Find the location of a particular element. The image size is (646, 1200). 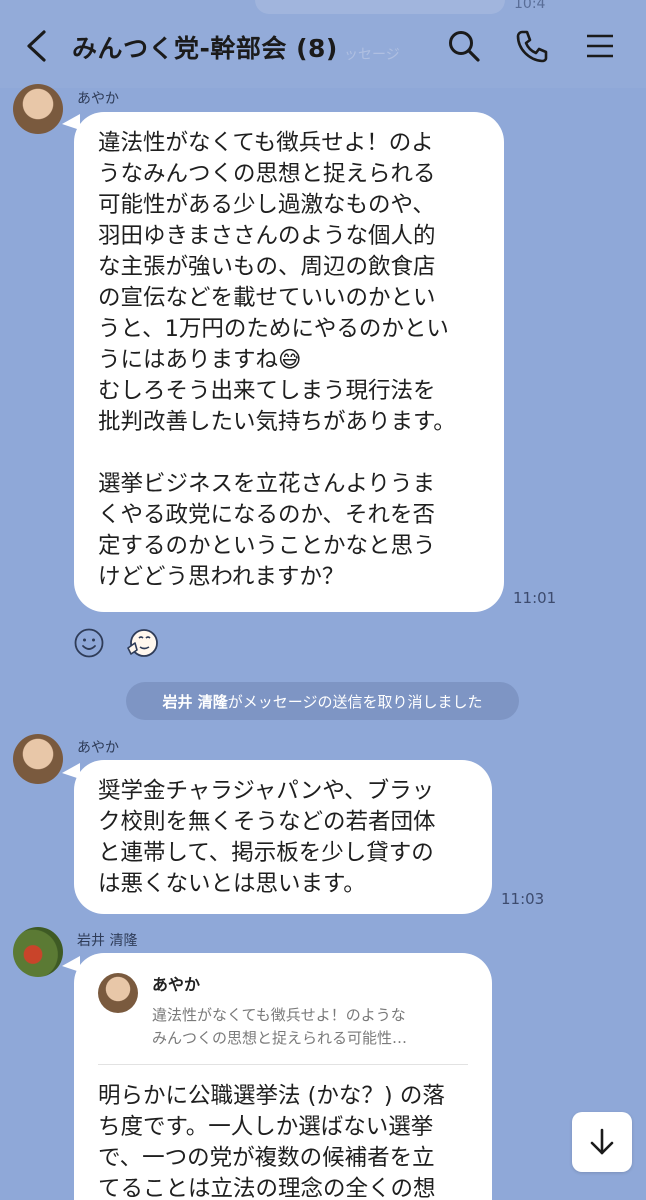

message-line: うにはありますね😅 is located at coordinates (200, 360).